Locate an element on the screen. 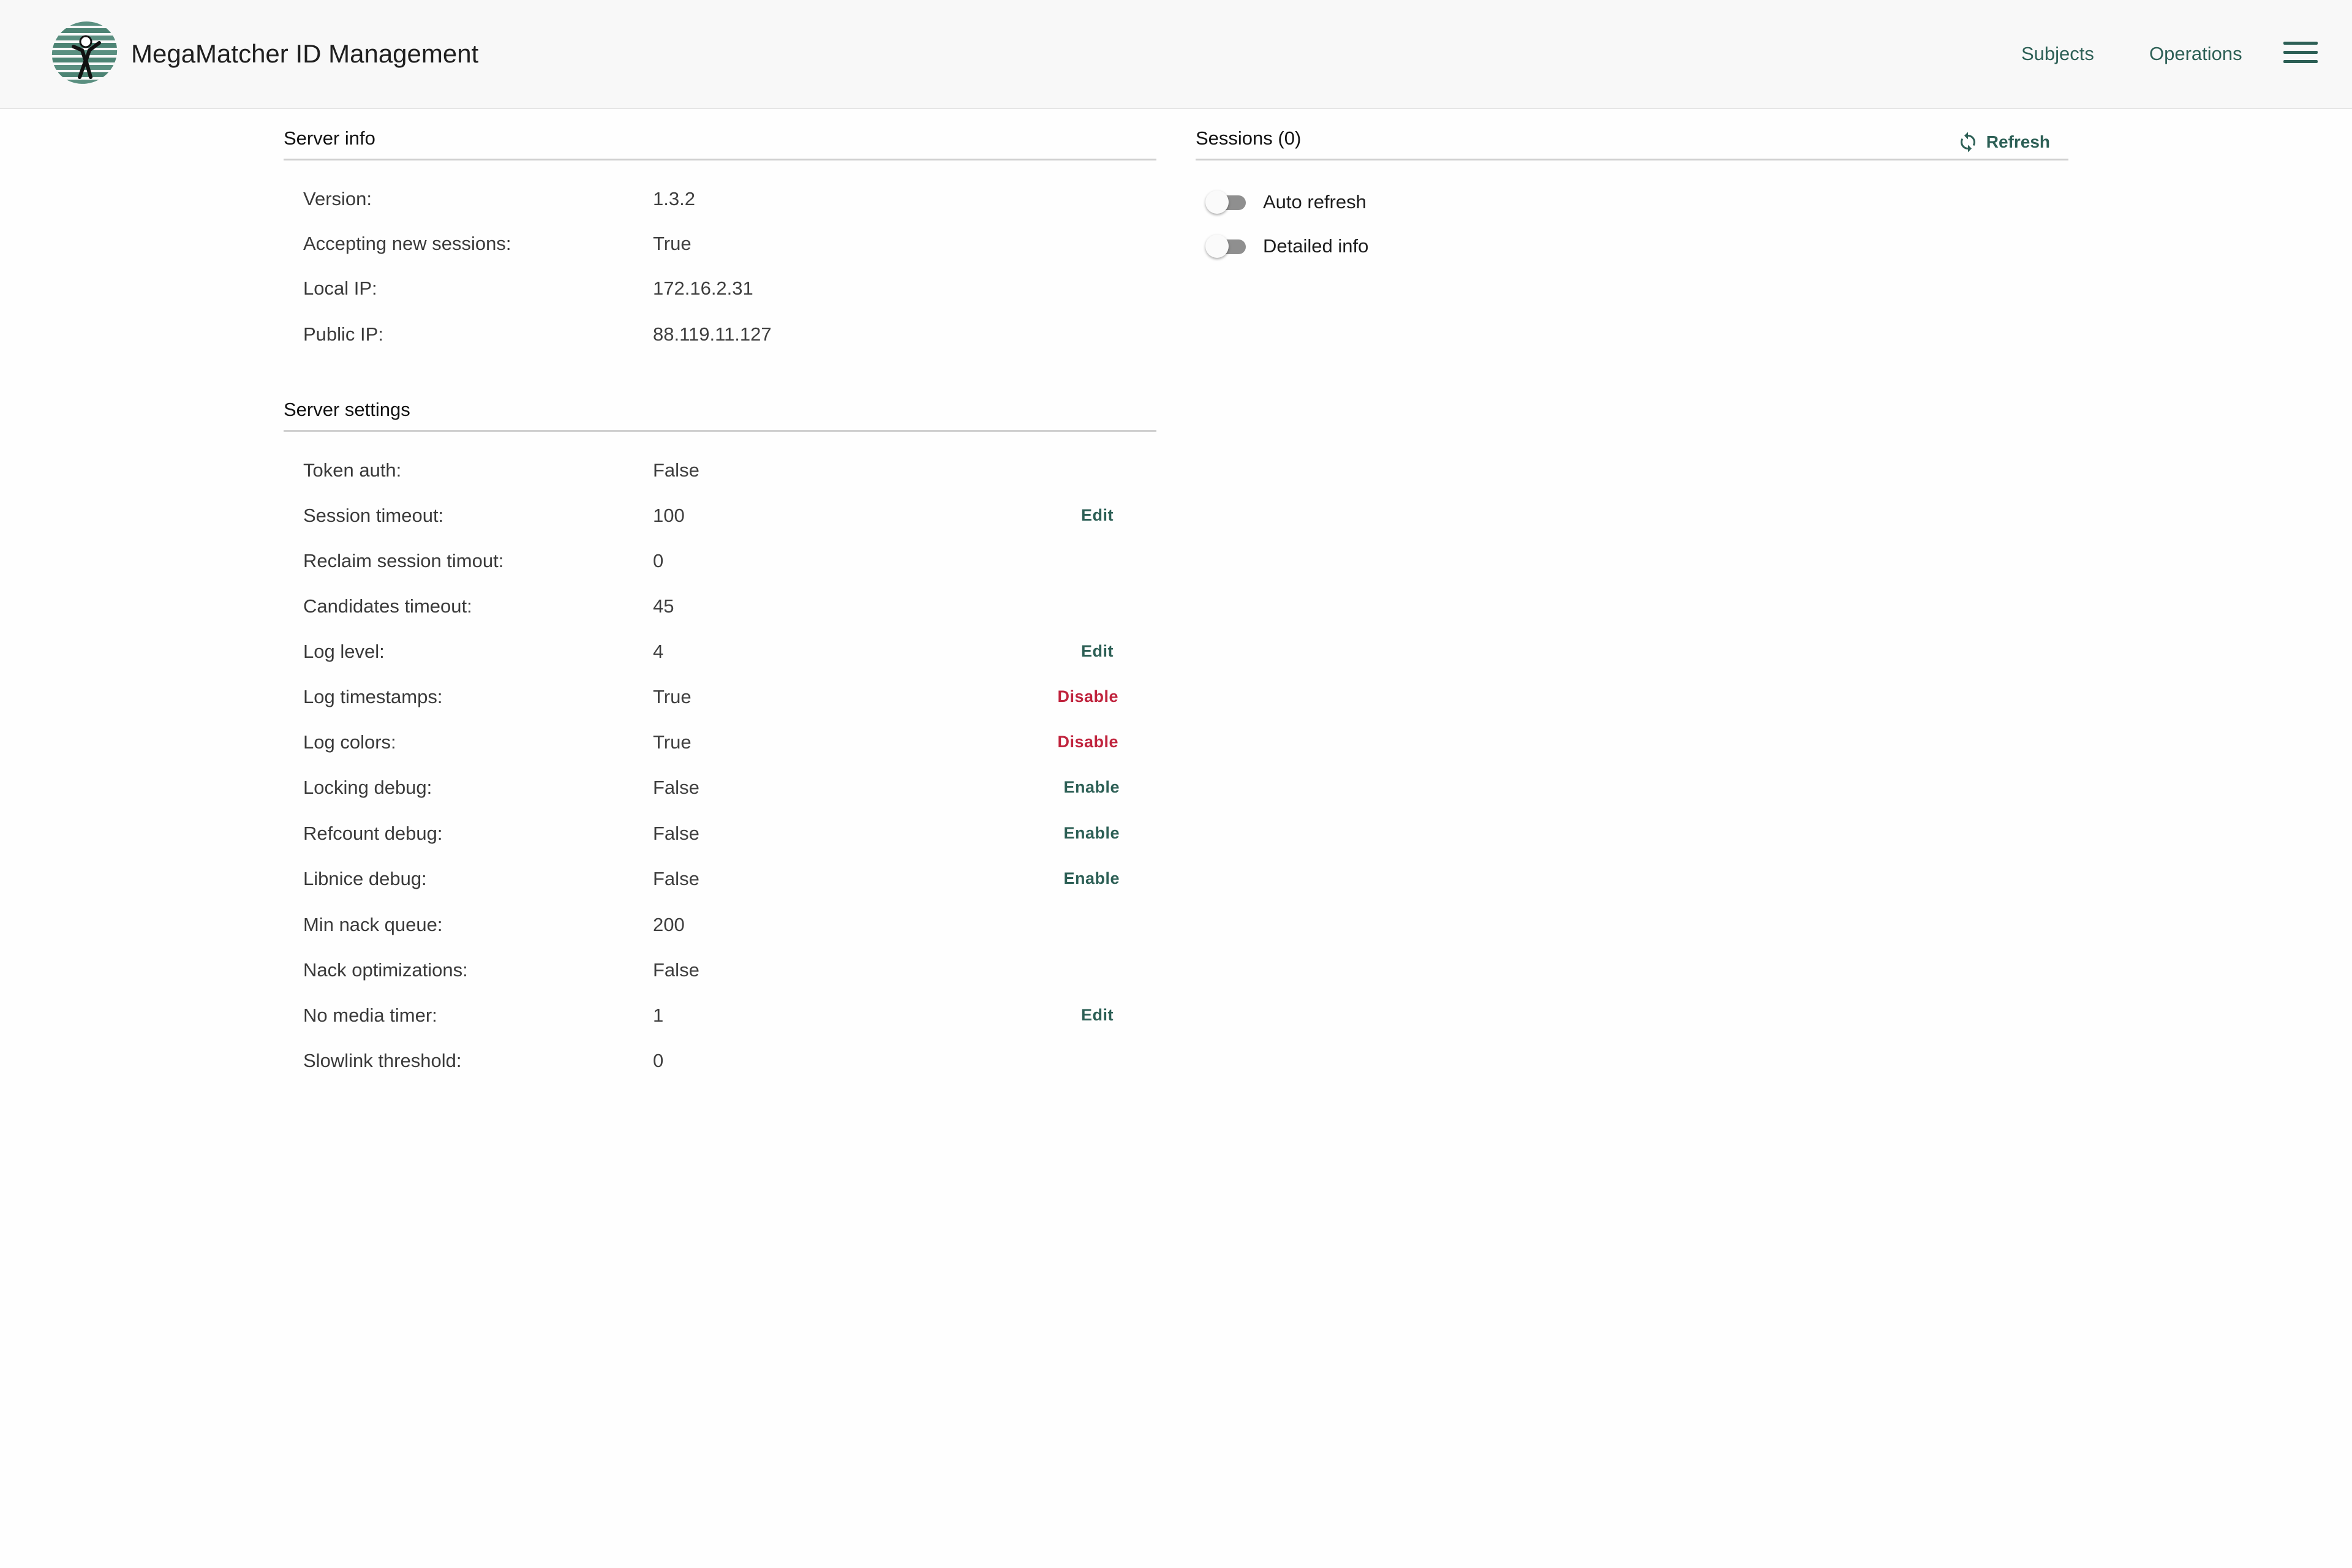 The height and width of the screenshot is (1568, 2352). info-row-local-ip: Local IP: 172.16.2.31 is located at coordinates (720, 290).